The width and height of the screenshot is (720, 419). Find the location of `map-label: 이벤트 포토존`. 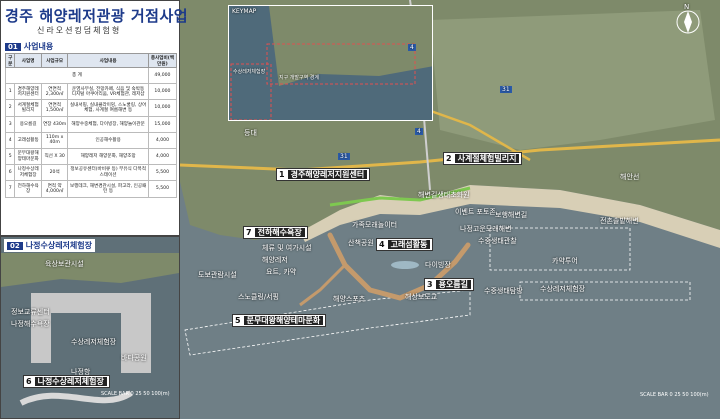

map-label: 이벤트 포토존 is located at coordinates (475, 212).